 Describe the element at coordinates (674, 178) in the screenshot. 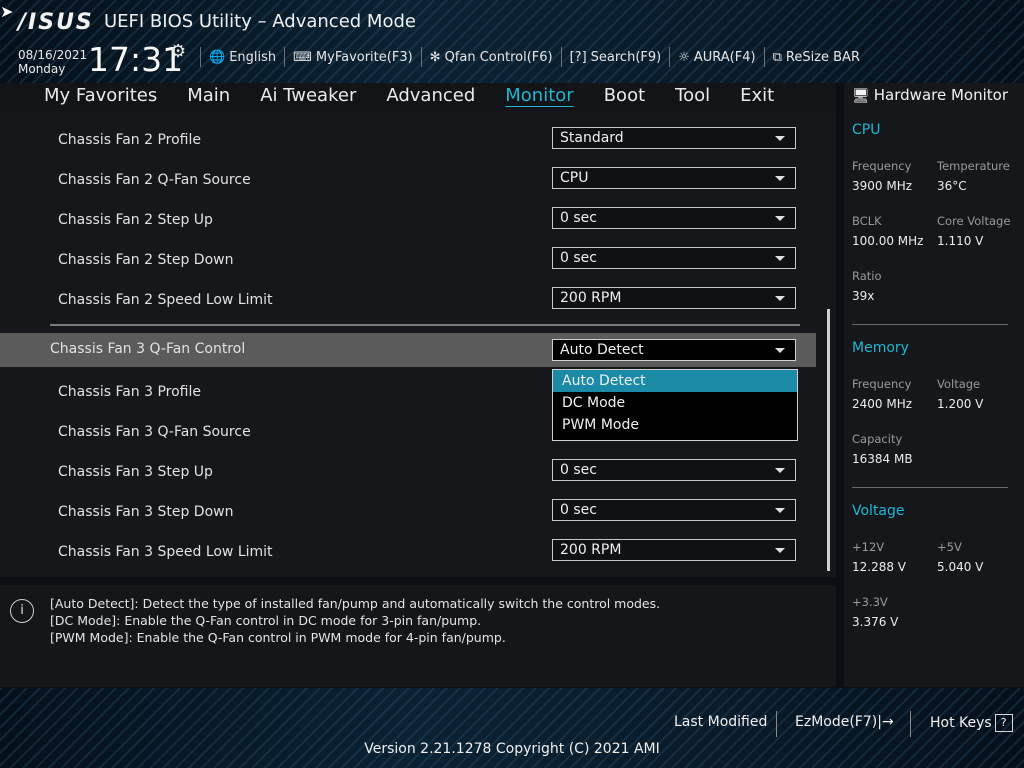

I see `setting-dropdown: CPU` at that location.